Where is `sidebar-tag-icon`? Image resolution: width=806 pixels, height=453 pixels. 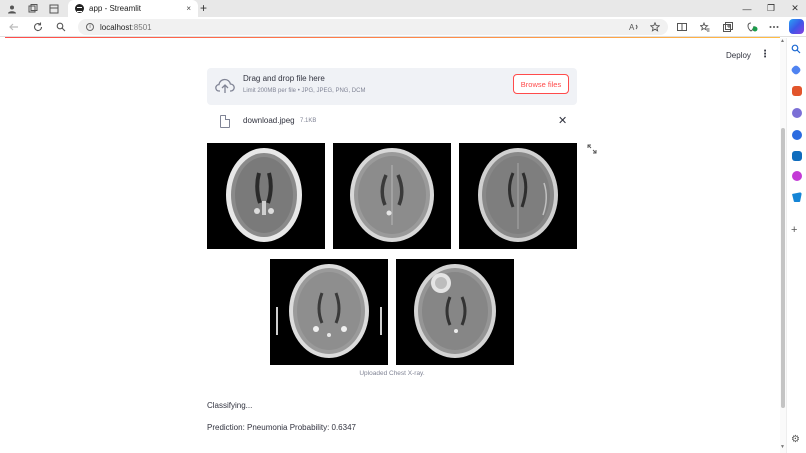
sidebar-tag-icon is located at coordinates (796, 70).